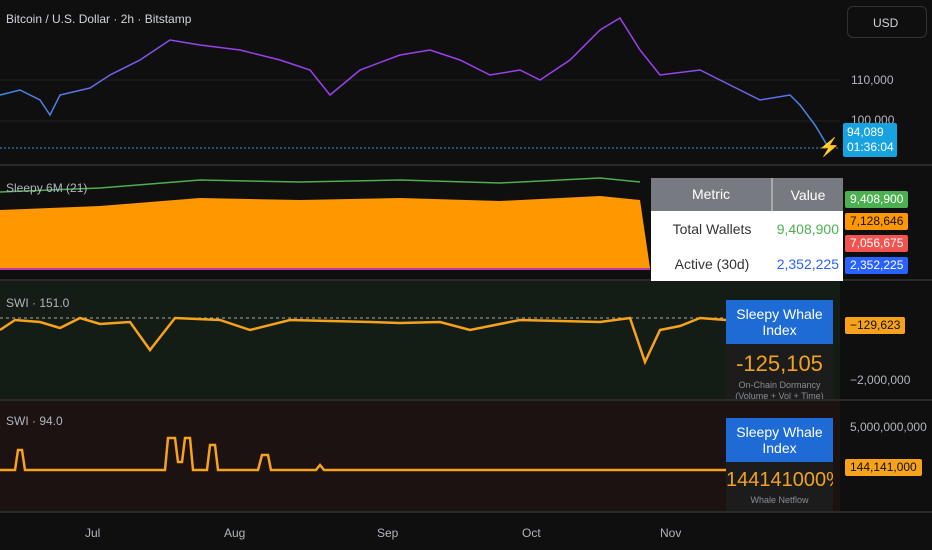 The width and height of the screenshot is (932, 550). What do you see at coordinates (712, 194) in the screenshot?
I see `header-metric: Metric` at bounding box center [712, 194].